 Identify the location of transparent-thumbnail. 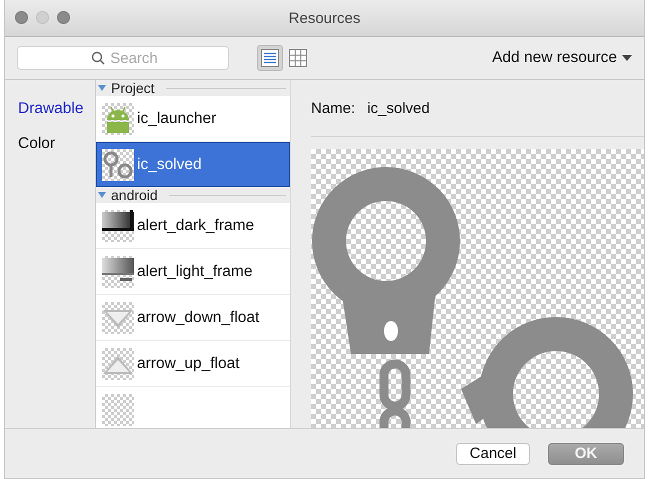
(118, 410).